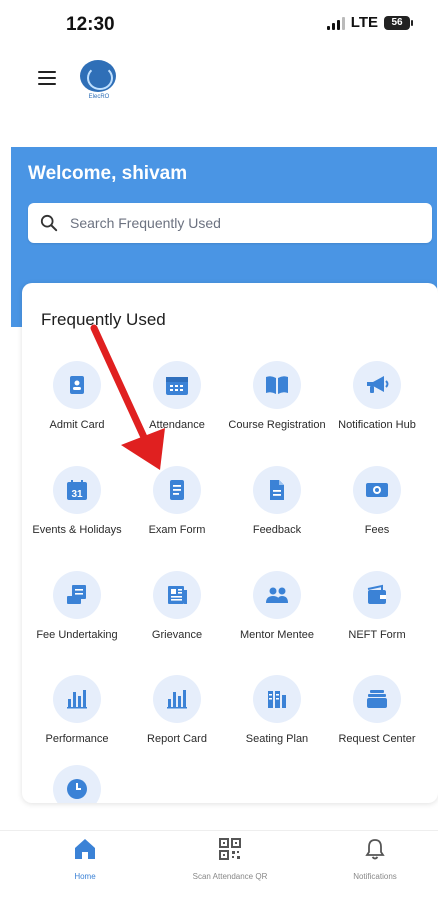 The height and width of the screenshot is (901, 438). Describe the element at coordinates (240, 223) in the screenshot. I see `search-input` at that location.